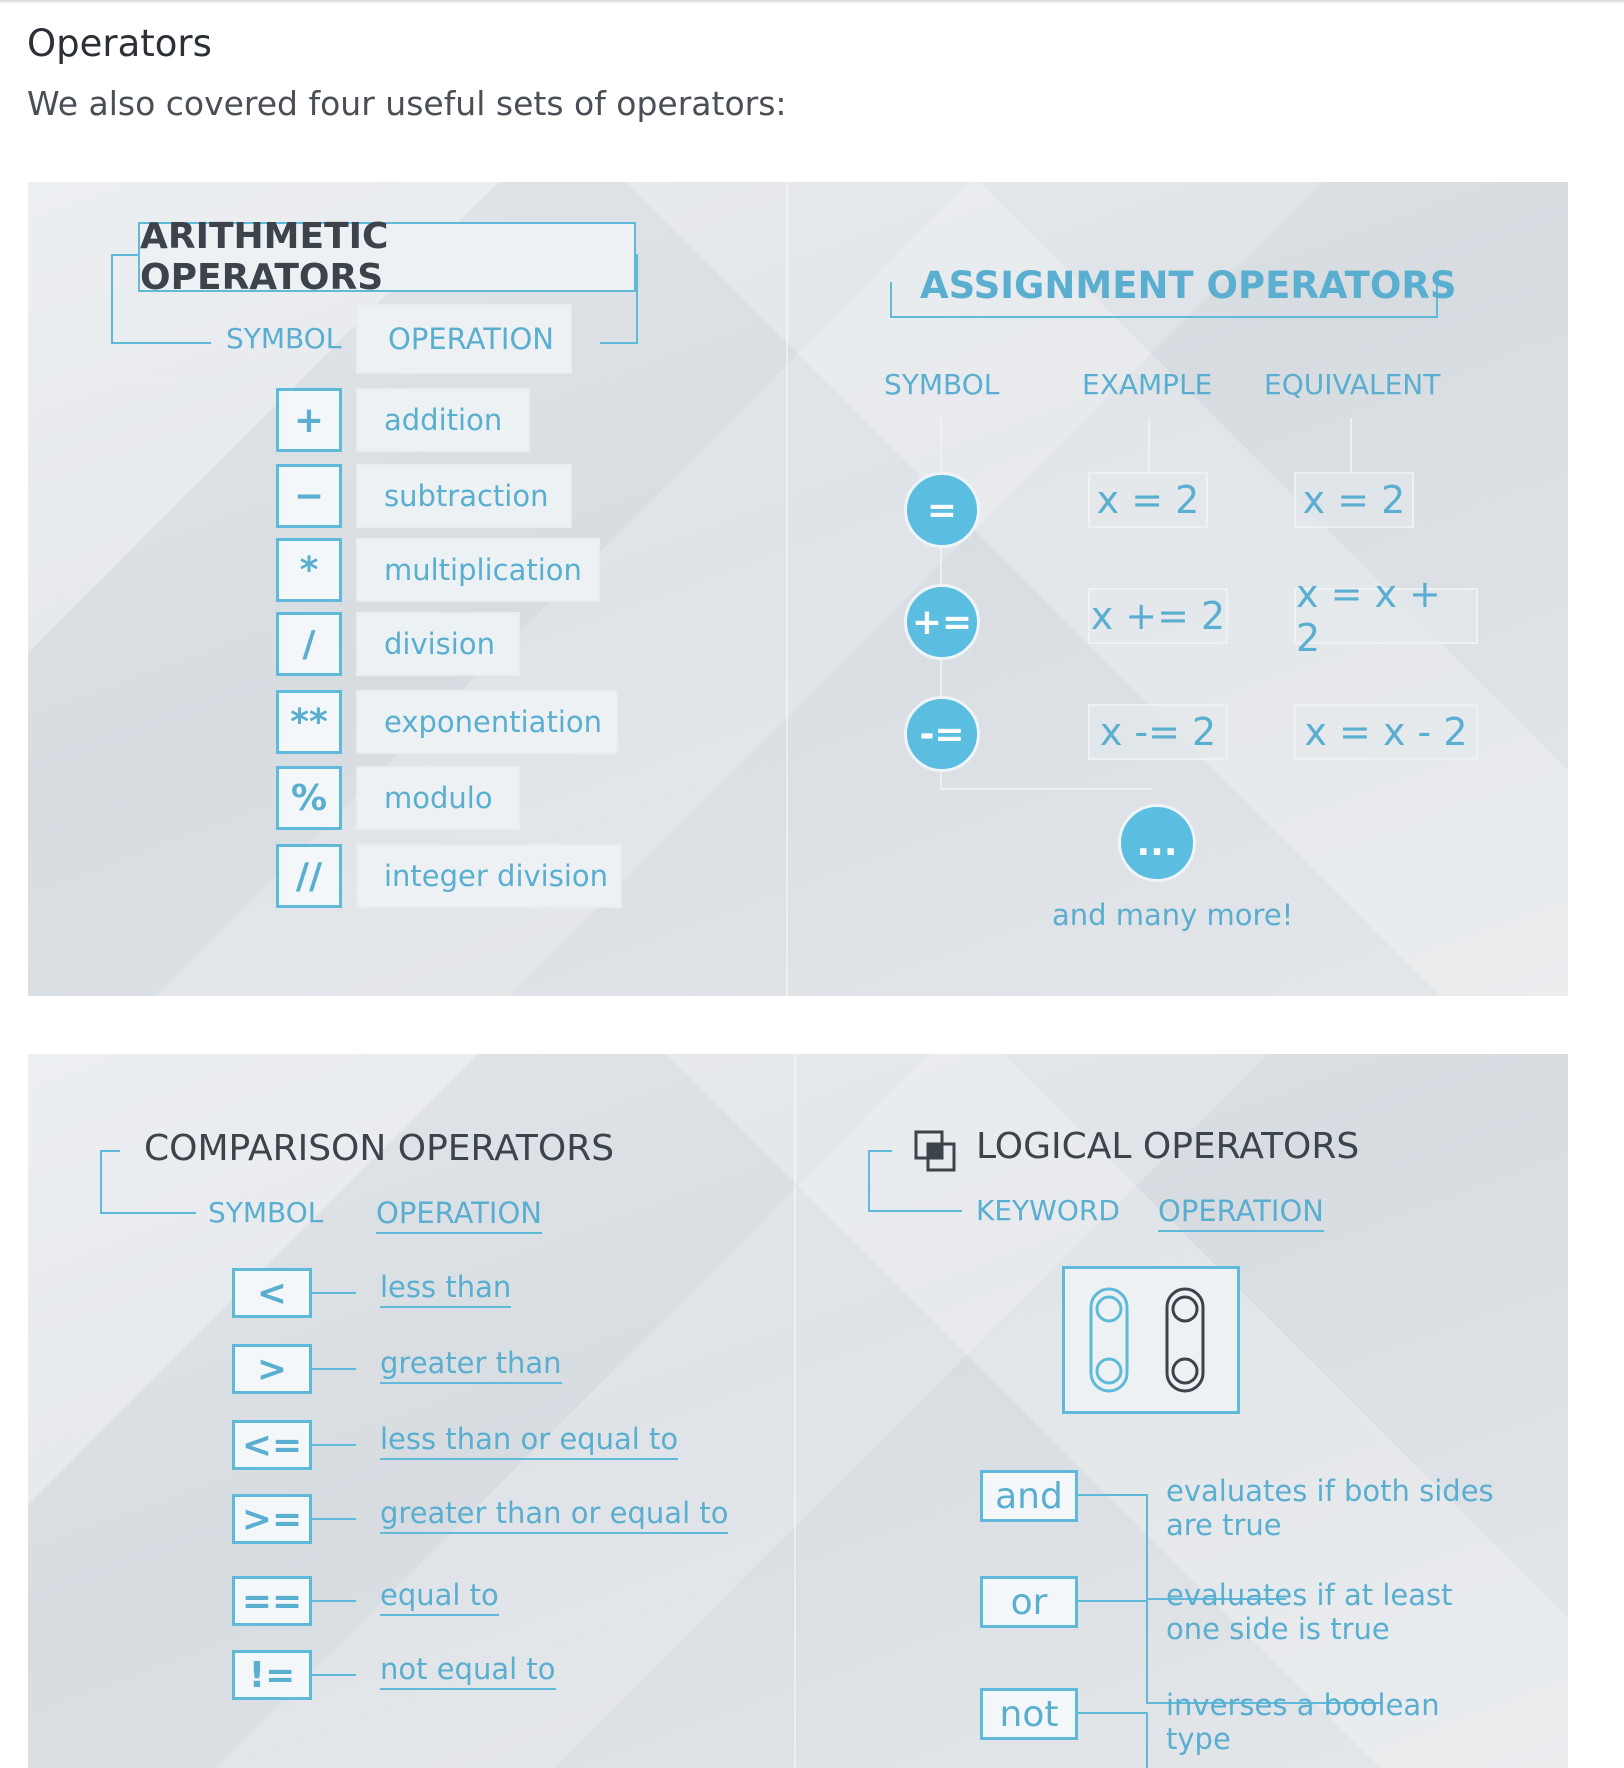  Describe the element at coordinates (1330, 1491) in the screenshot. I see `logic-desc-and-line1: evaluates if both sides` at that location.